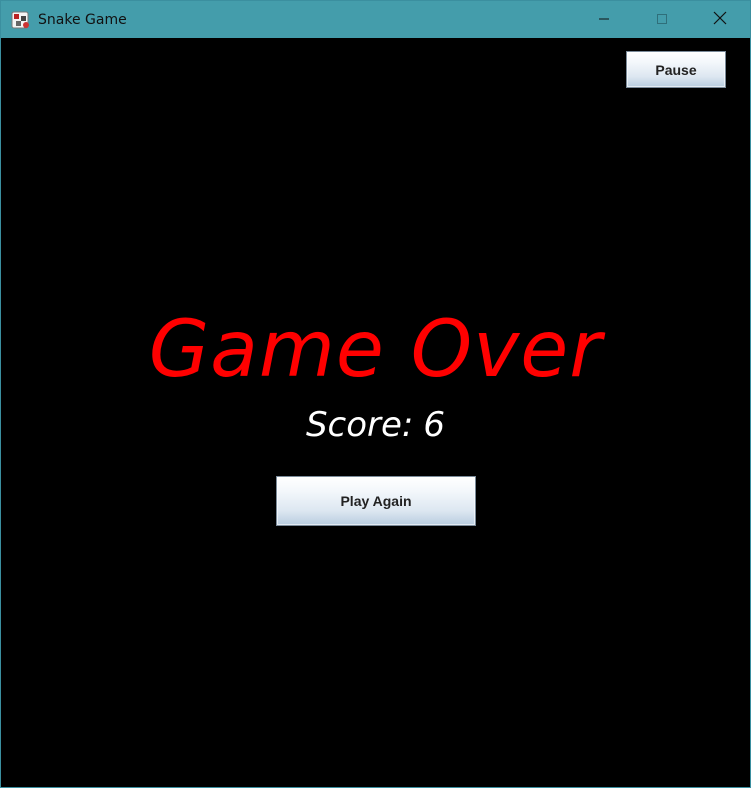 The height and width of the screenshot is (788, 751). I want to click on close-icon, so click(720, 19).